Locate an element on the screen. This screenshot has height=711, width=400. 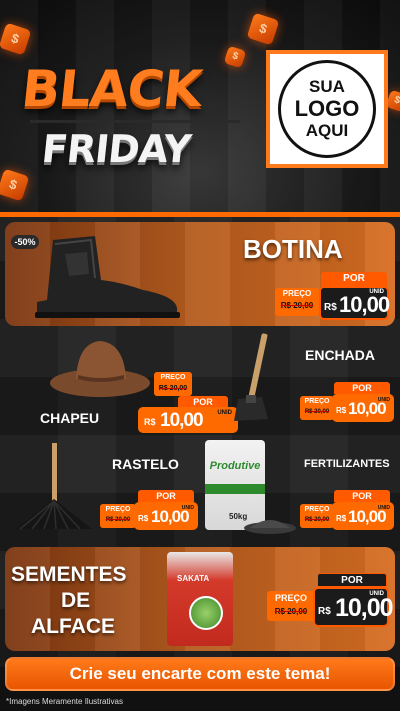
sementes-title-line1: SEMENTES is located at coordinates (69, 574).